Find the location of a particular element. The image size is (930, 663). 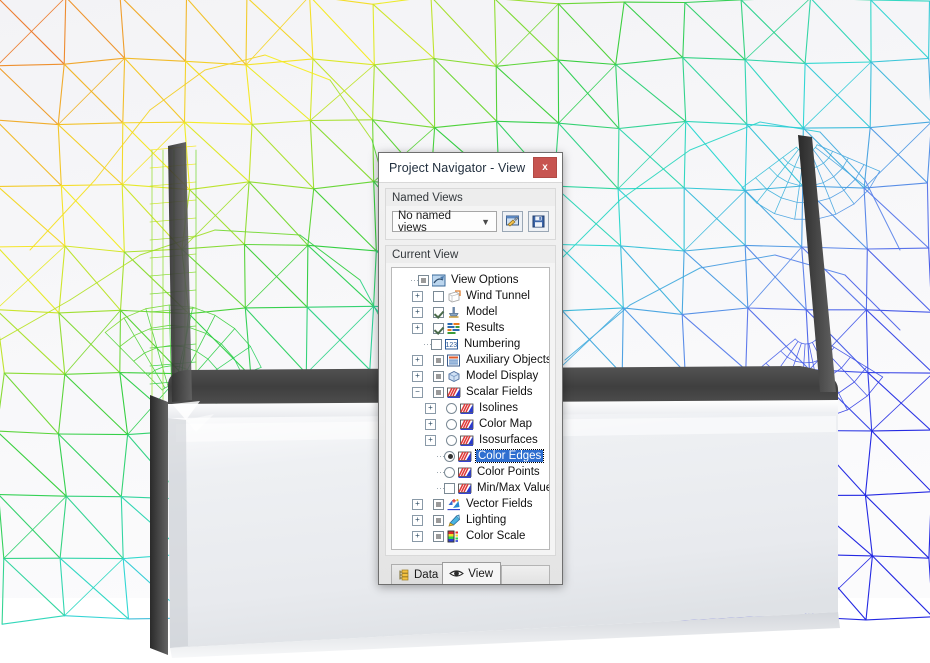

tree-item-view-options: ⋯ View Options is located at coordinates (472, 280).